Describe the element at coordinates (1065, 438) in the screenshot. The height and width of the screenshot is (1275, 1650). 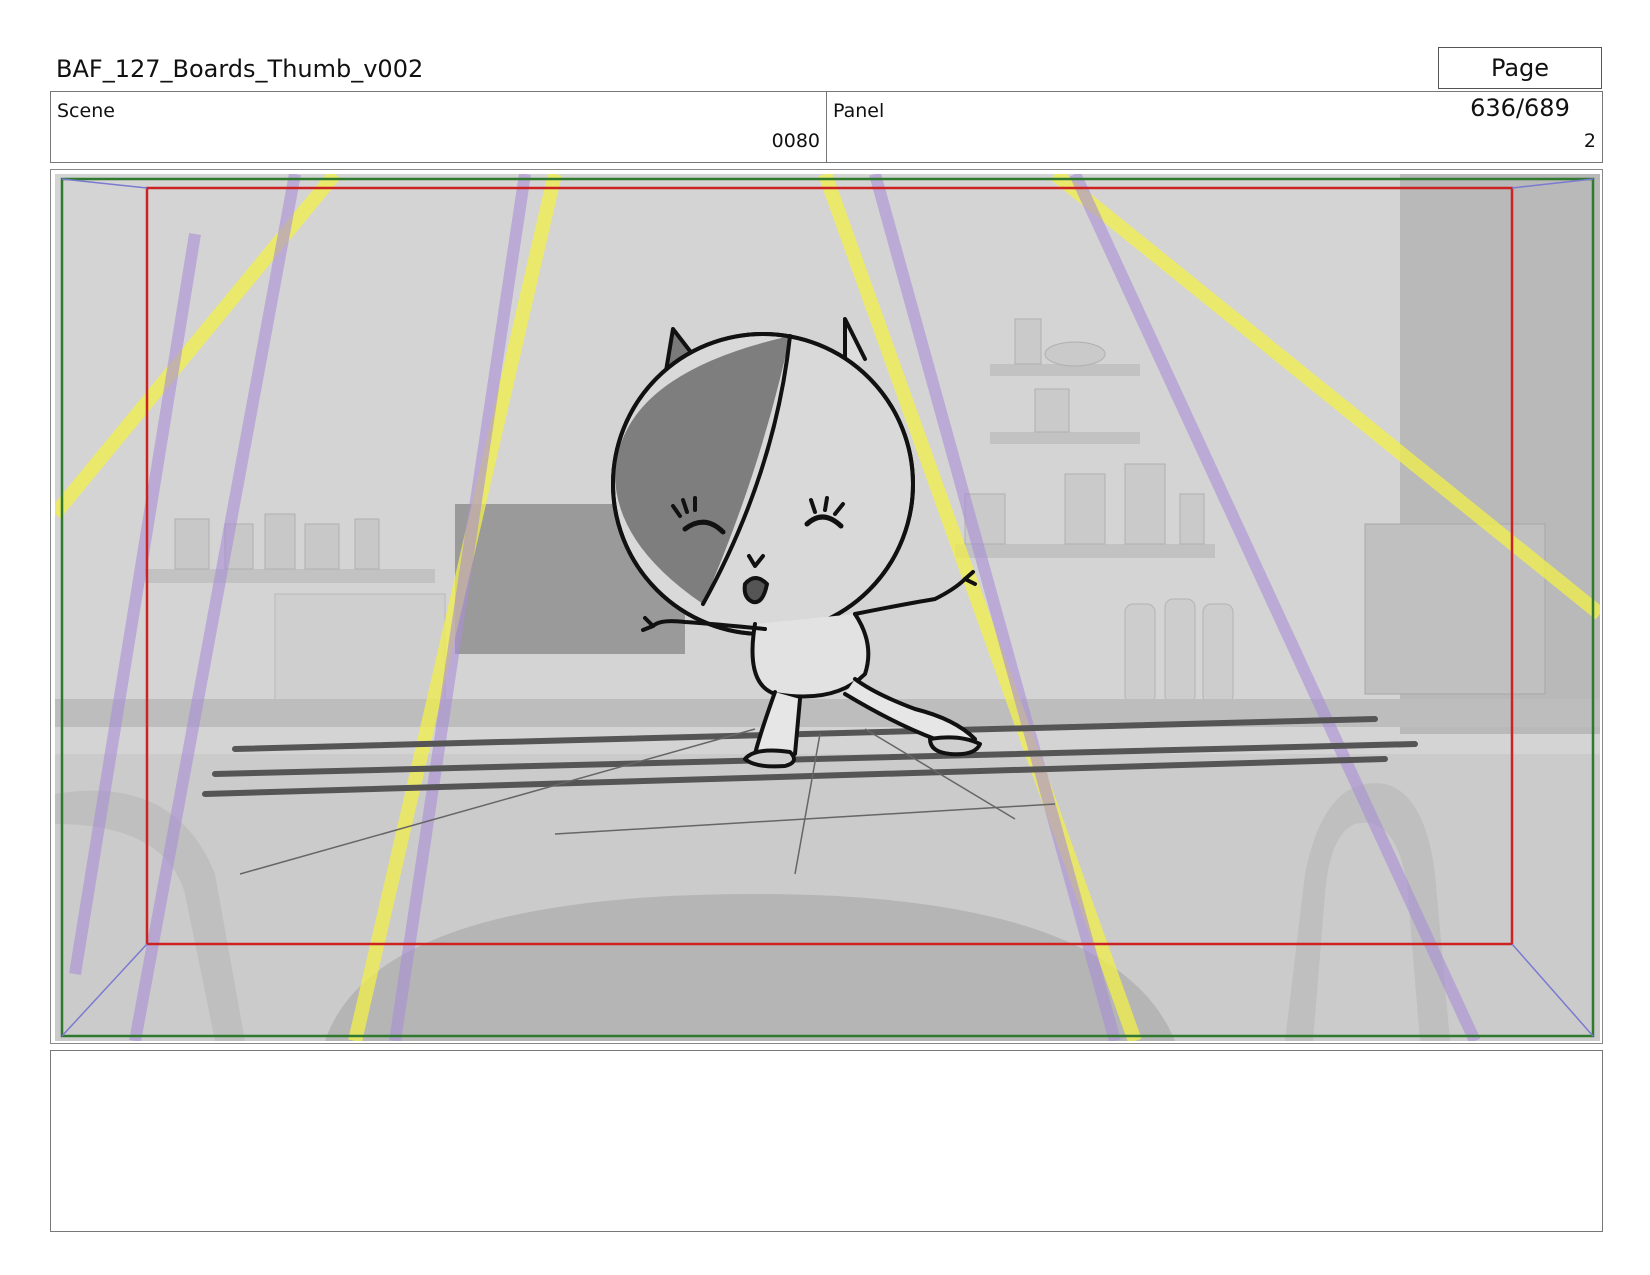
I see `right-shelf-middle` at that location.